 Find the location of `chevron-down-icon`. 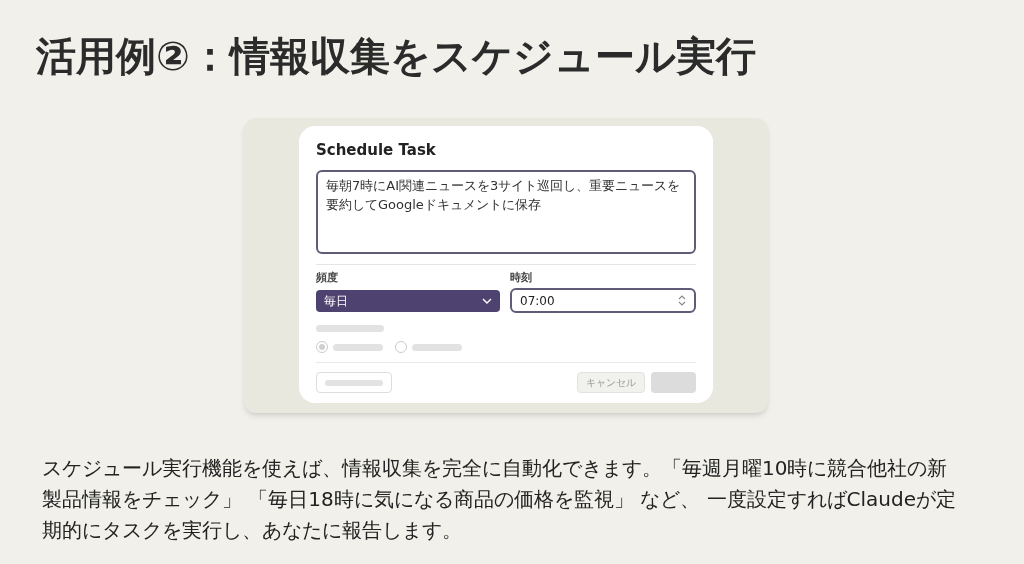

chevron-down-icon is located at coordinates (487, 301).